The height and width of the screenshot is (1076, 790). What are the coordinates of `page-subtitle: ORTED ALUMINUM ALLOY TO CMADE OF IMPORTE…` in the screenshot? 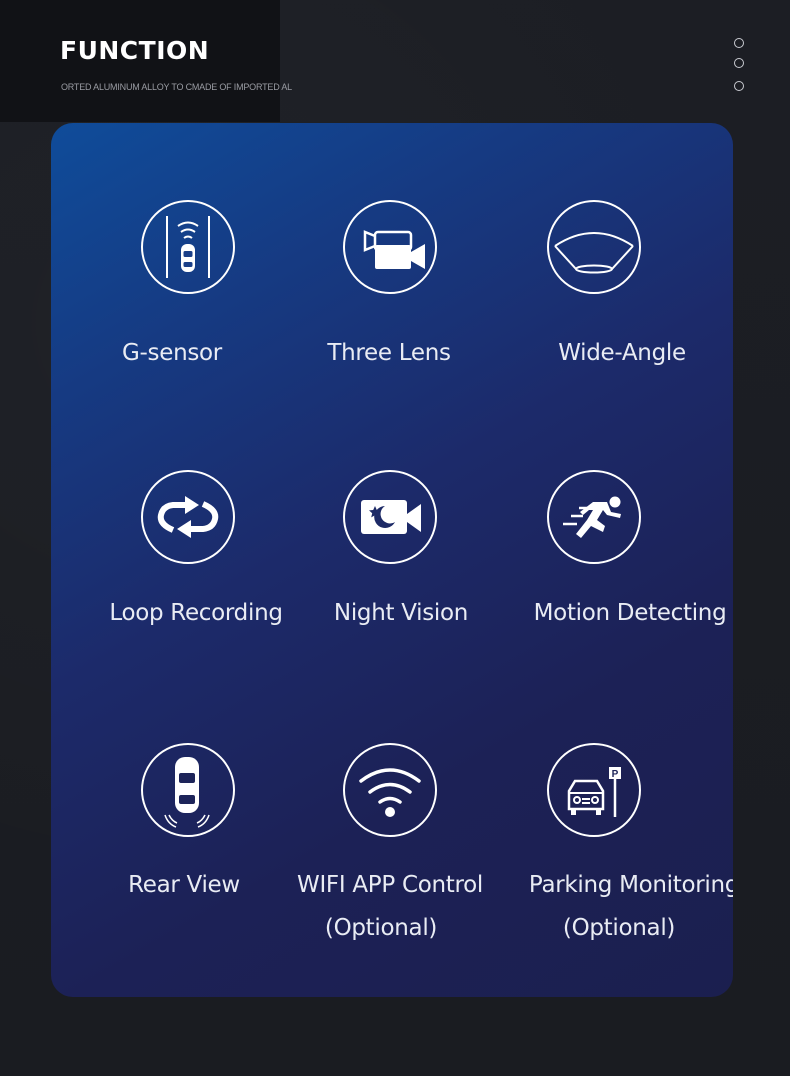 It's located at (176, 87).